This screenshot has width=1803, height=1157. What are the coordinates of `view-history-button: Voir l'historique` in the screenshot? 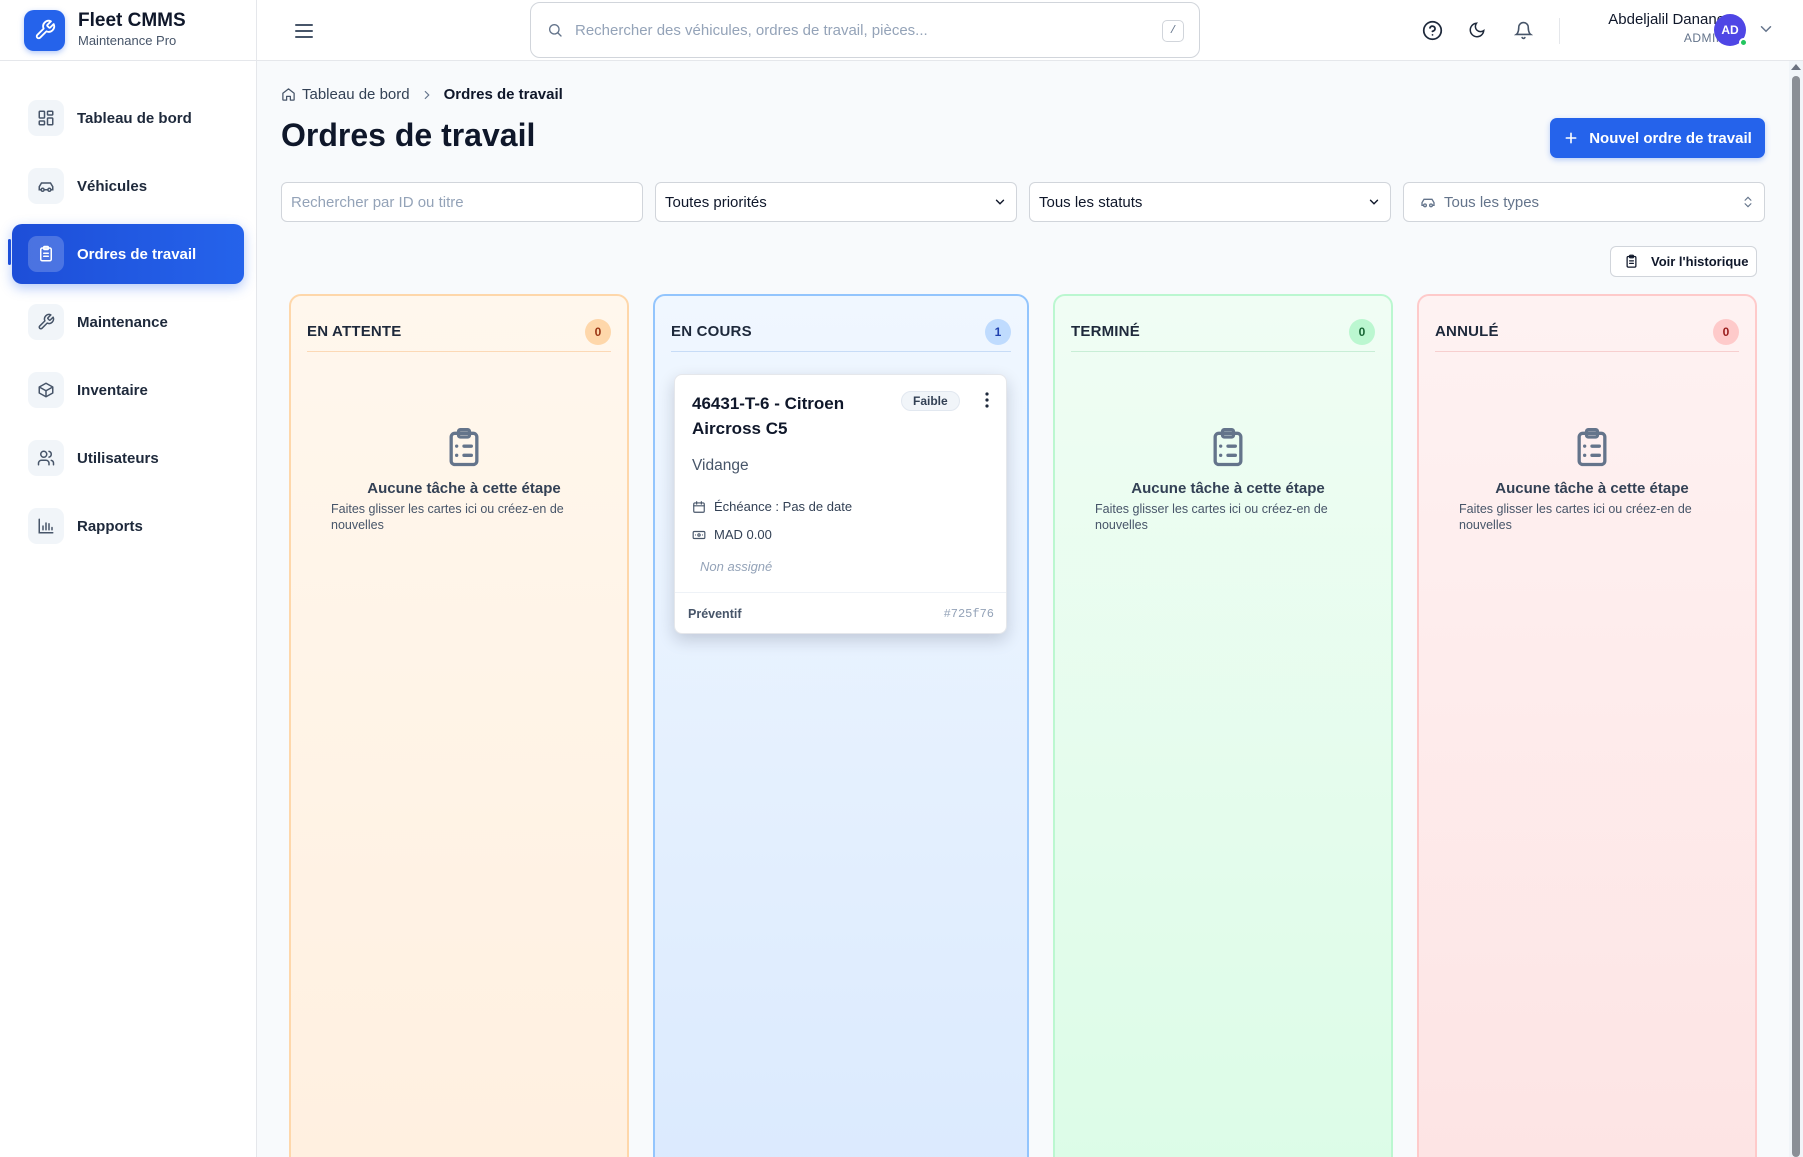 It's located at (1683, 261).